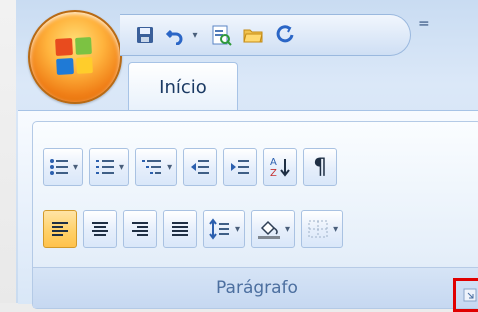  I want to click on decrease-indent-icon, so click(200, 167).